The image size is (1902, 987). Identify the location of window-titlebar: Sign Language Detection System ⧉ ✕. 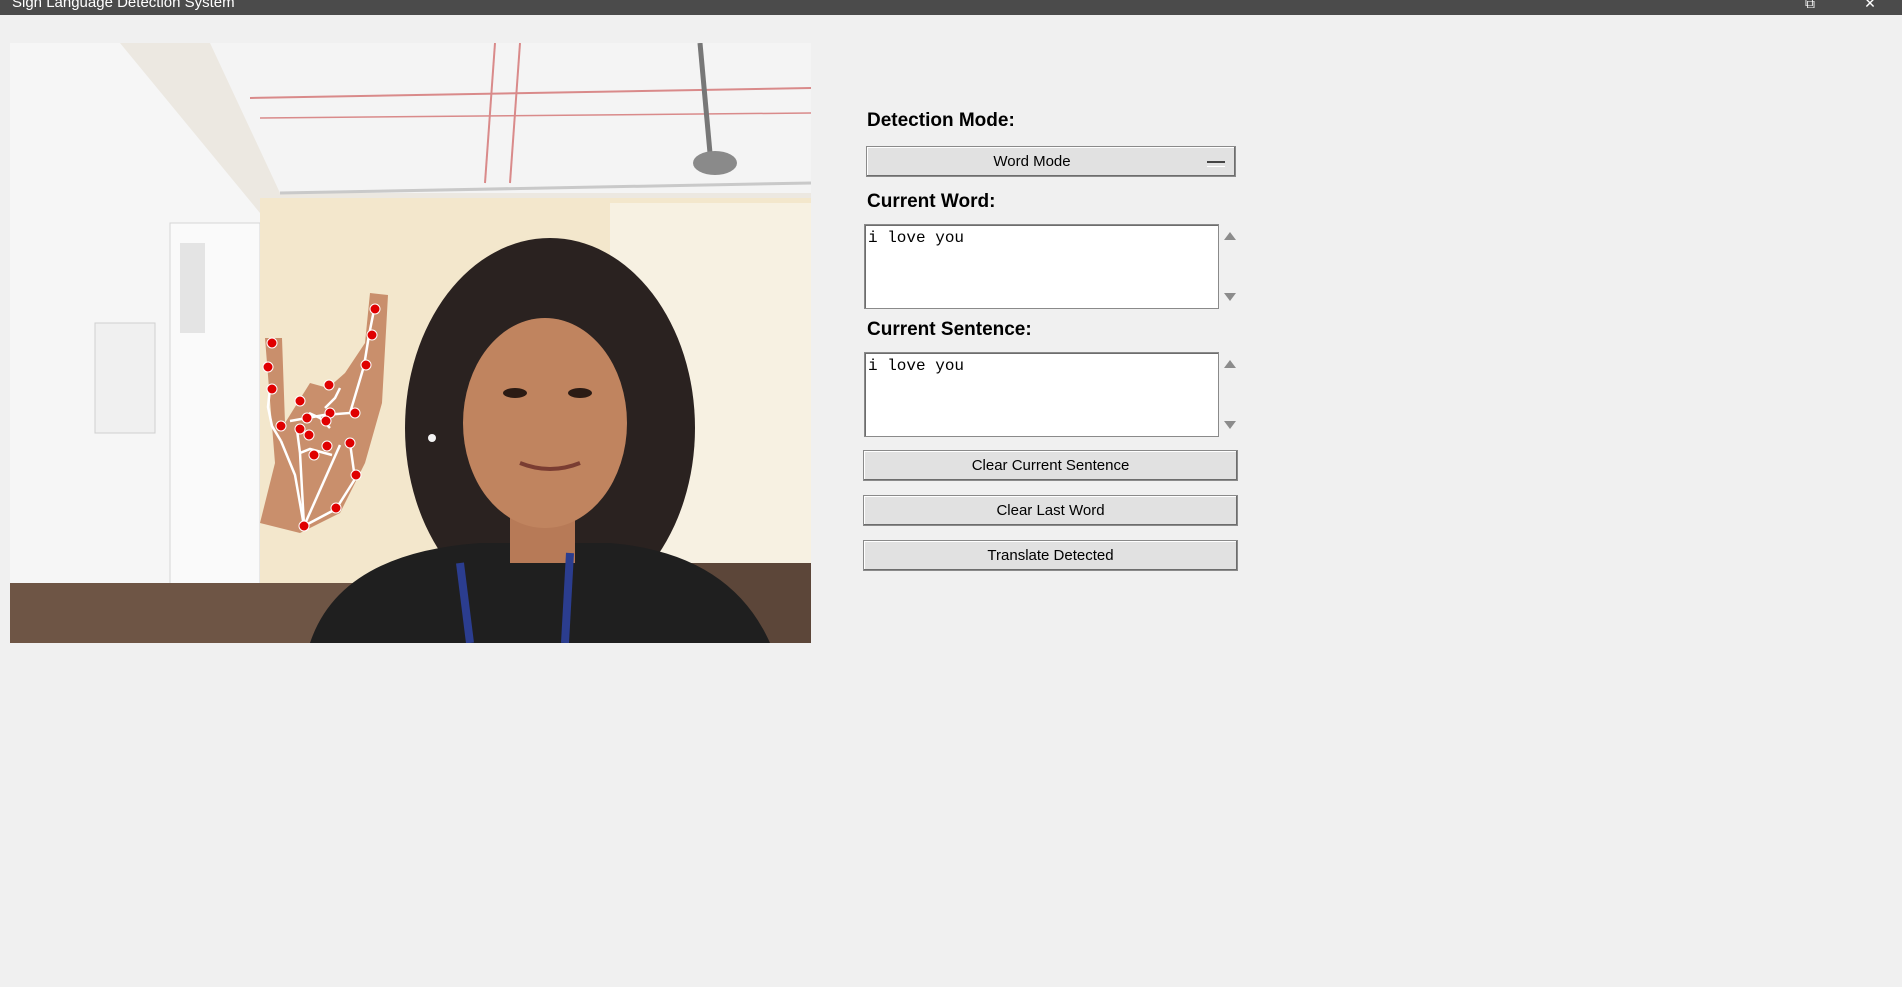
(951, 7).